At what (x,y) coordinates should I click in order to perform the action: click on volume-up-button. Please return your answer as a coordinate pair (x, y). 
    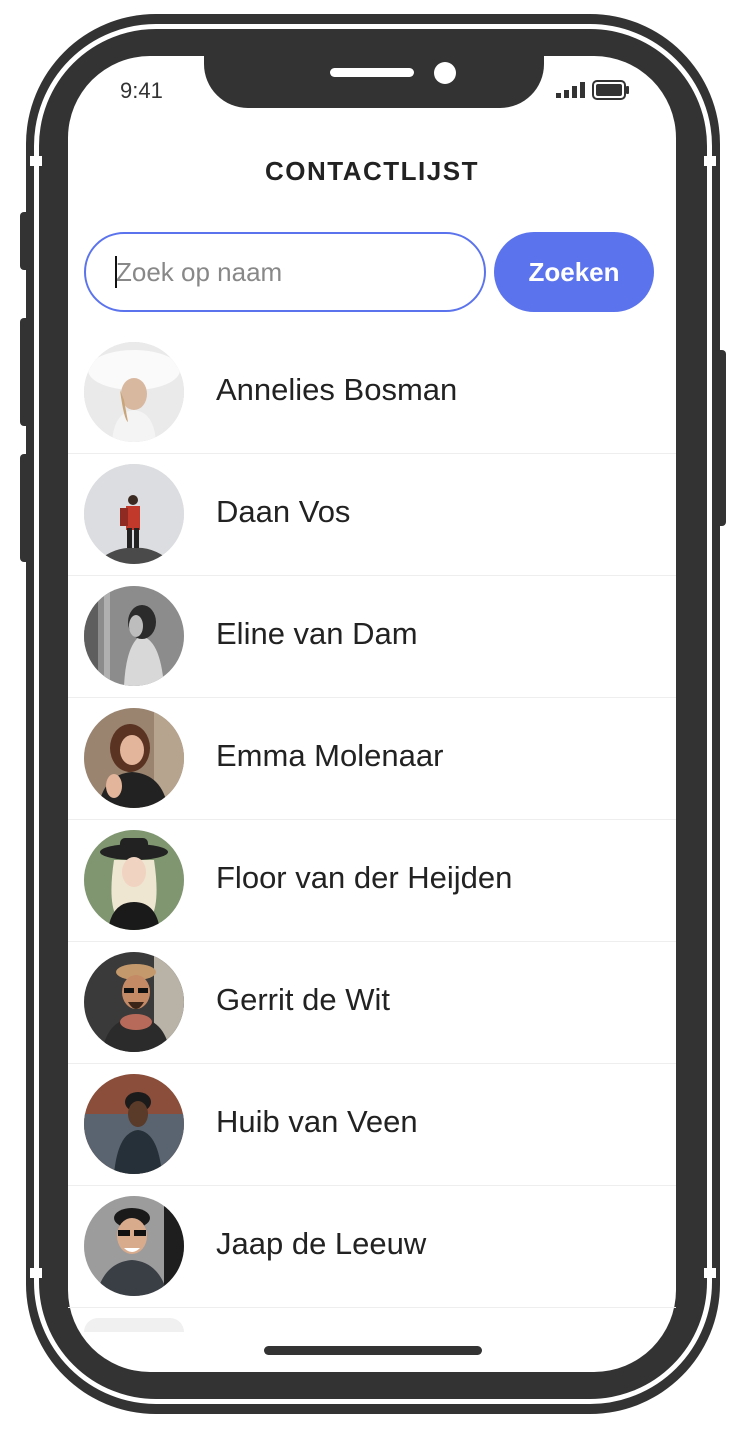
    Looking at the image, I should click on (25, 372).